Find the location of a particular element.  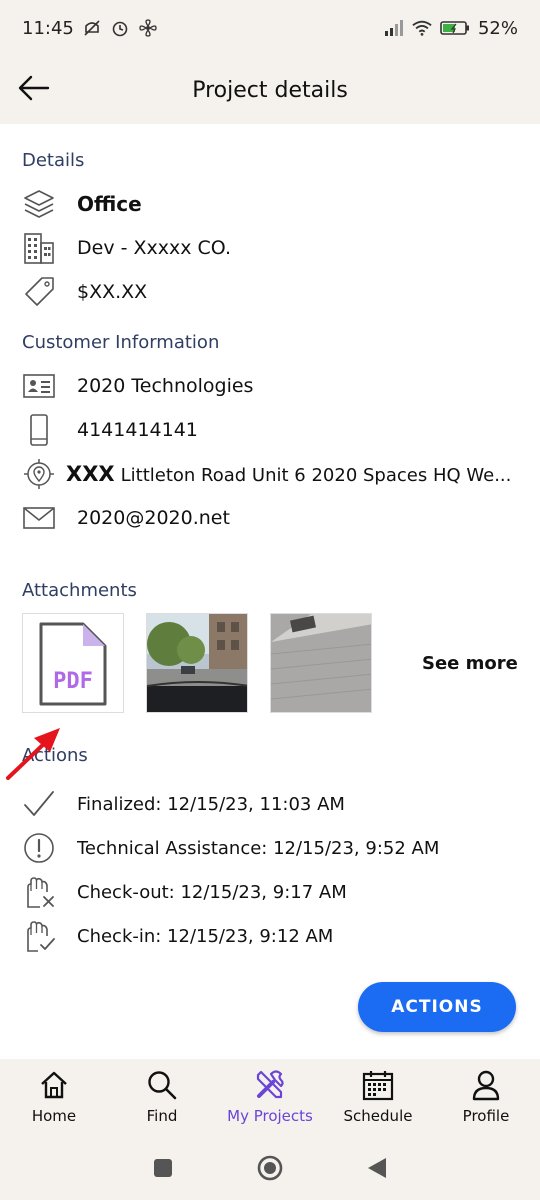

customer-name: 2020 Technologies is located at coordinates (165, 386).